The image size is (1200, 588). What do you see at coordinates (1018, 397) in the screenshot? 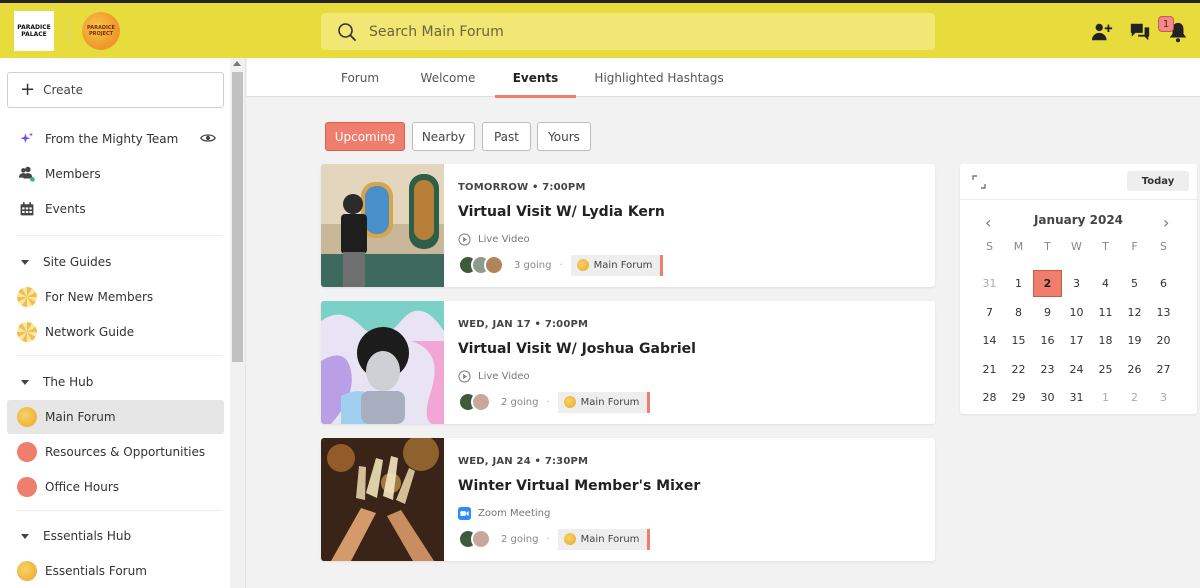
I see `calendar-day: 29` at bounding box center [1018, 397].